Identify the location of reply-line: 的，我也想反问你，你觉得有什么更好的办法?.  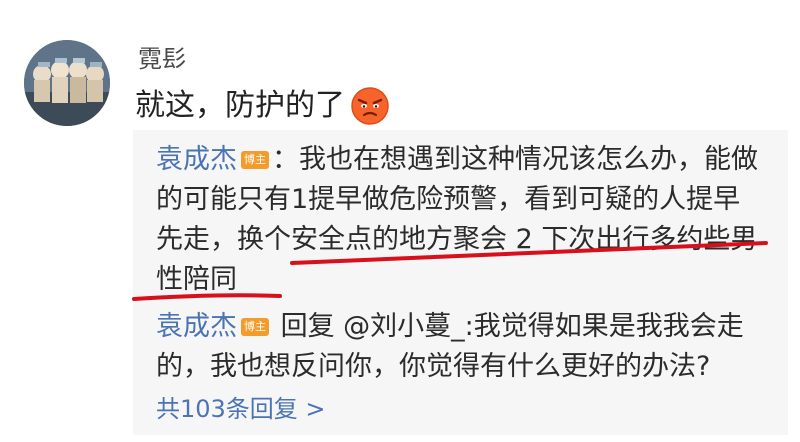
(433, 366).